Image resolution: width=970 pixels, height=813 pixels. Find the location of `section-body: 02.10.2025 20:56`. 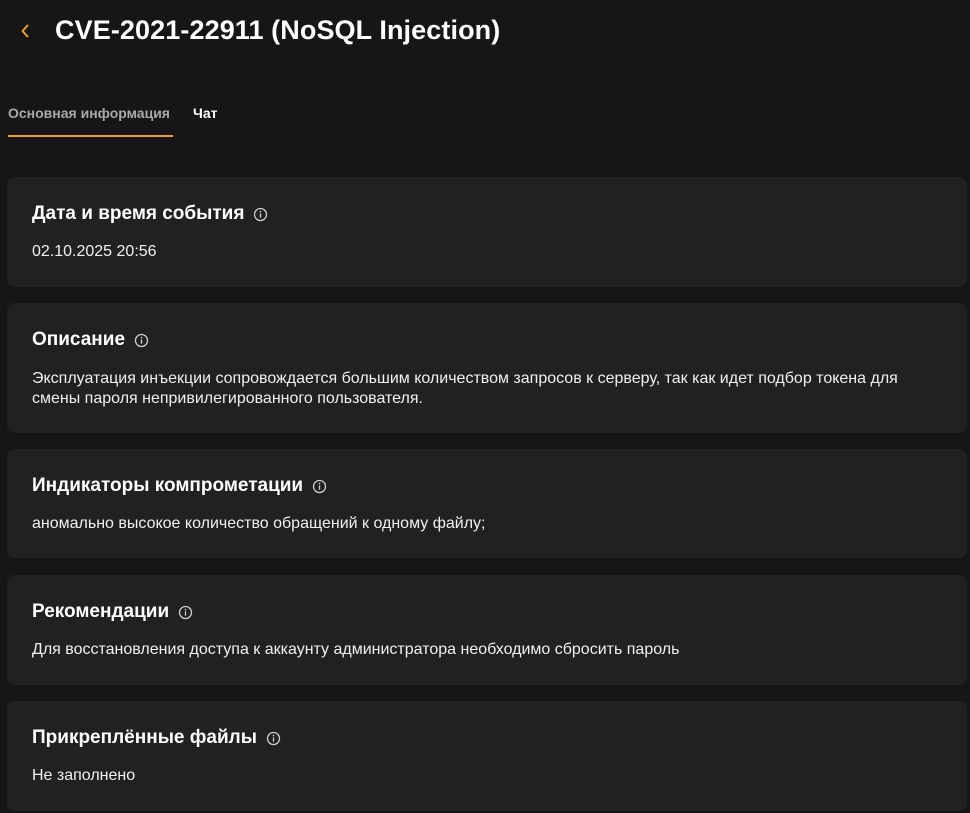

section-body: 02.10.2025 20:56 is located at coordinates (94, 251).